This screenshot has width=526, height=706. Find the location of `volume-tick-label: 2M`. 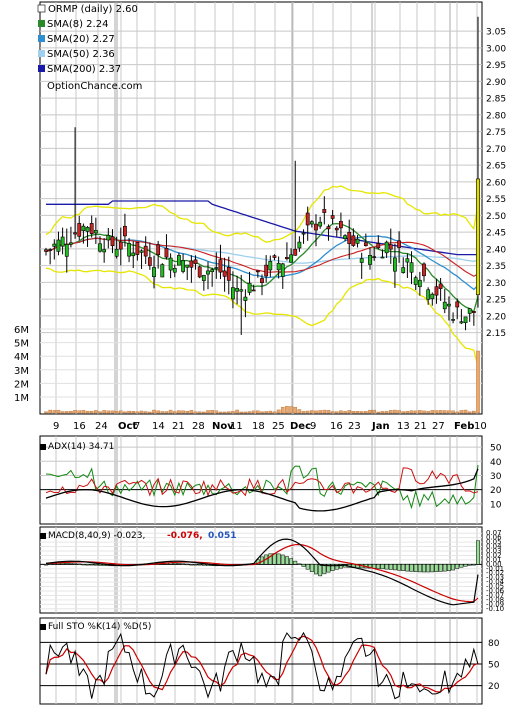

volume-tick-label: 2M is located at coordinates (21, 384).